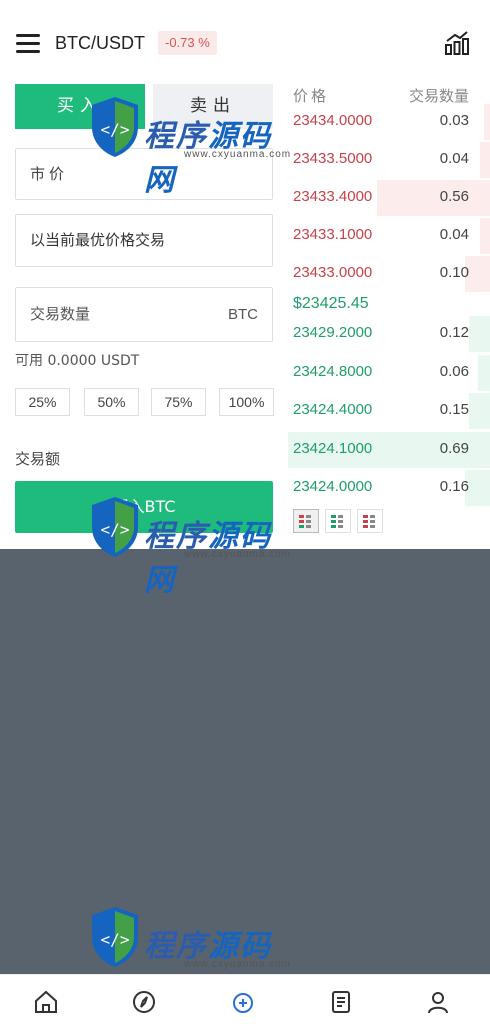  What do you see at coordinates (341, 1002) in the screenshot?
I see `orders-icon` at bounding box center [341, 1002].